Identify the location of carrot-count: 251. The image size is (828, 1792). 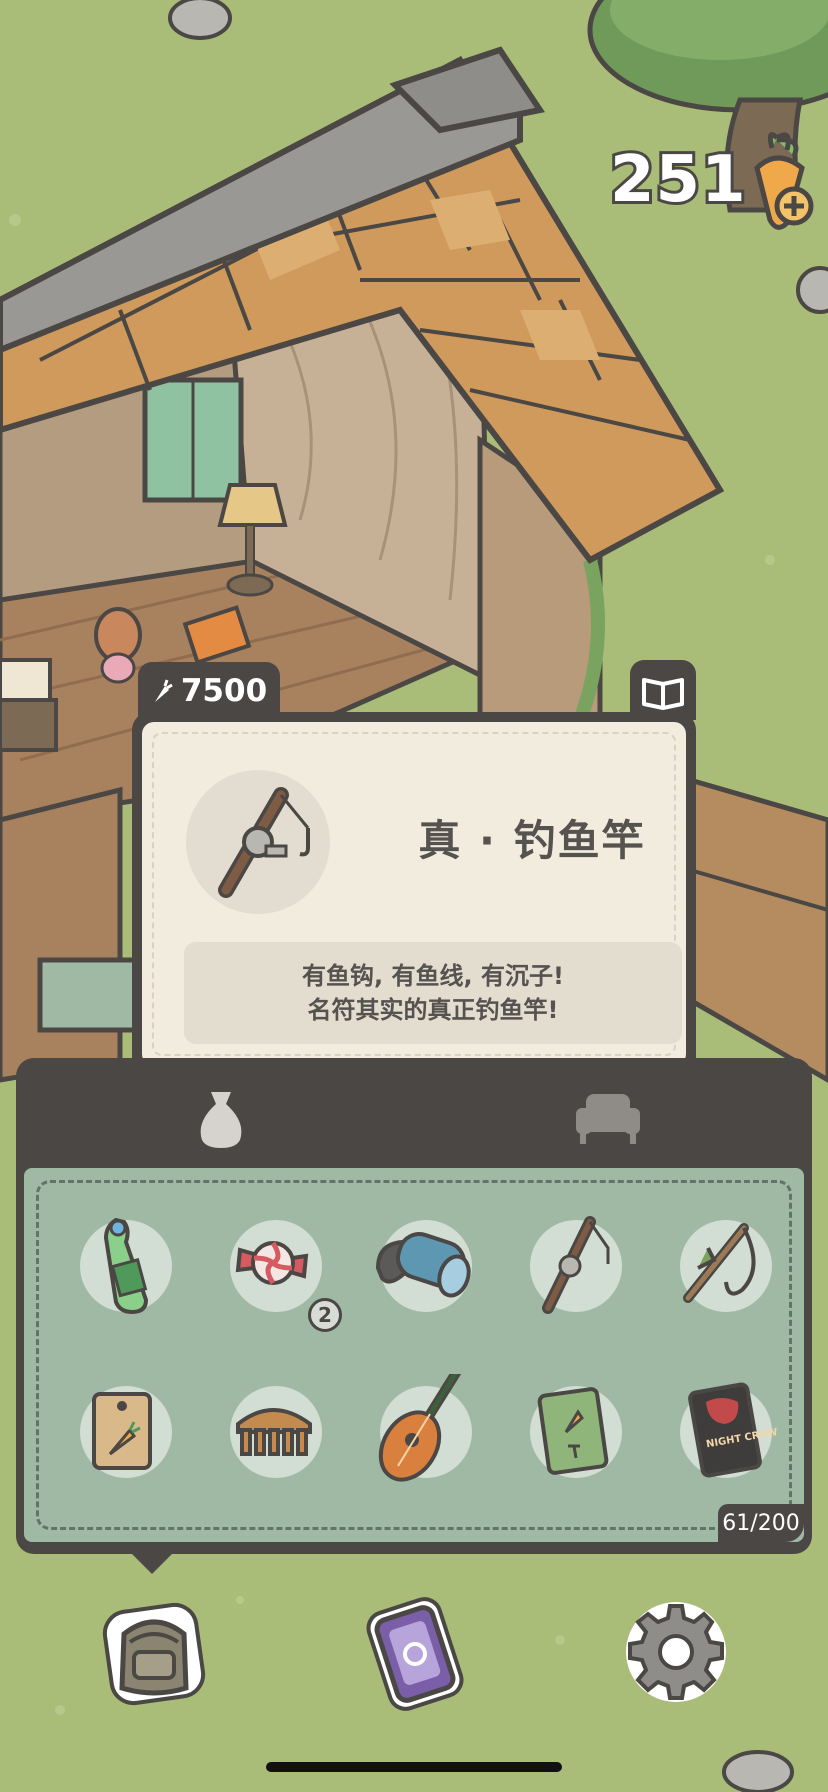
(678, 180).